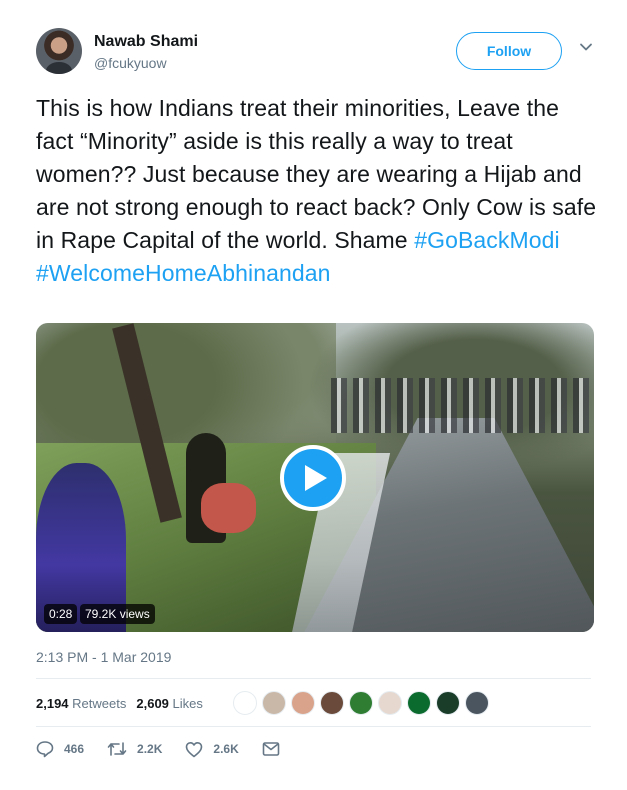 This screenshot has width=627, height=790. What do you see at coordinates (194, 749) in the screenshot?
I see `heart-icon` at bounding box center [194, 749].